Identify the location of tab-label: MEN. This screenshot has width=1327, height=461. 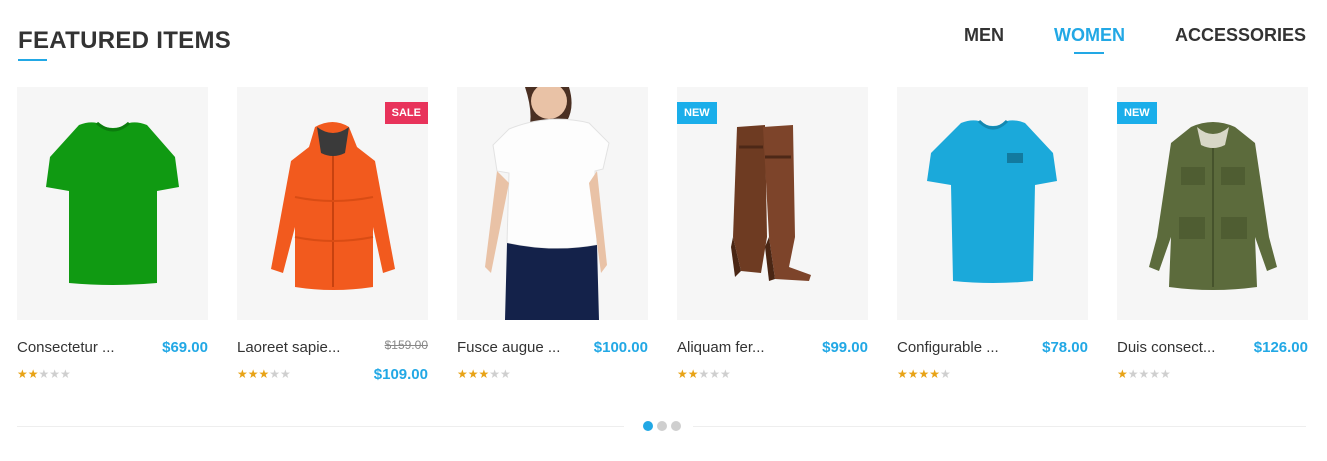
(983, 35).